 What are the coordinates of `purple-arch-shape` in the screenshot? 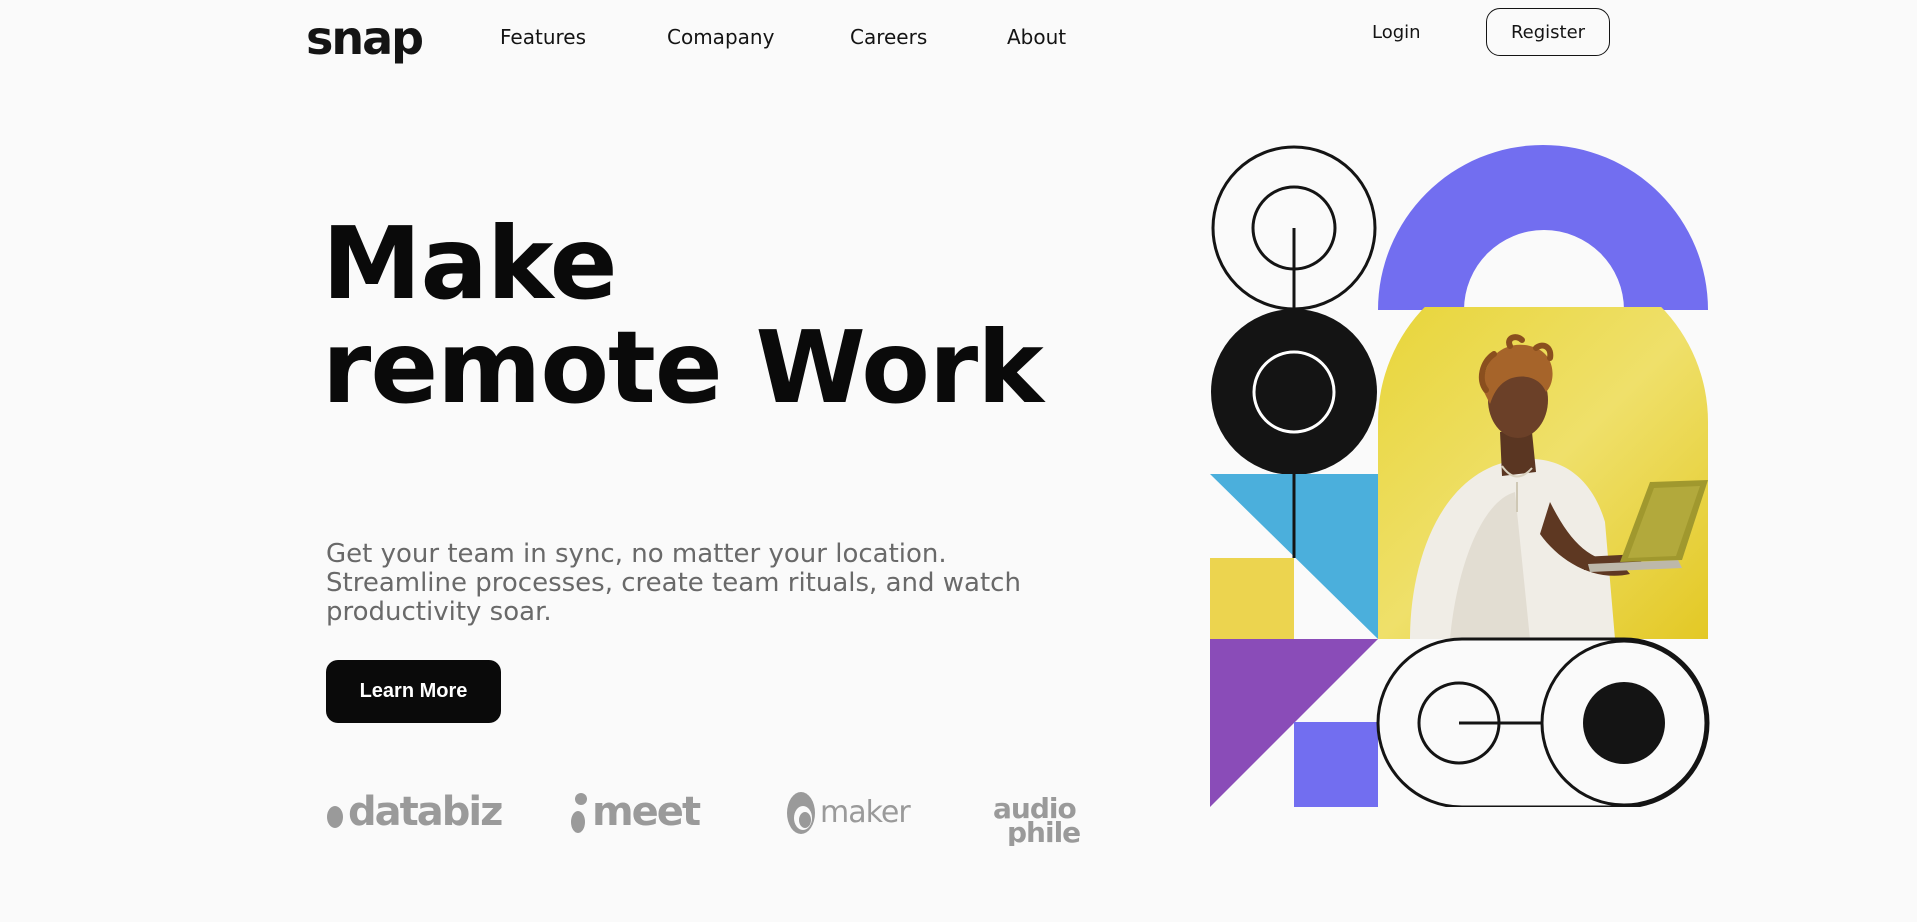 It's located at (1543, 227).